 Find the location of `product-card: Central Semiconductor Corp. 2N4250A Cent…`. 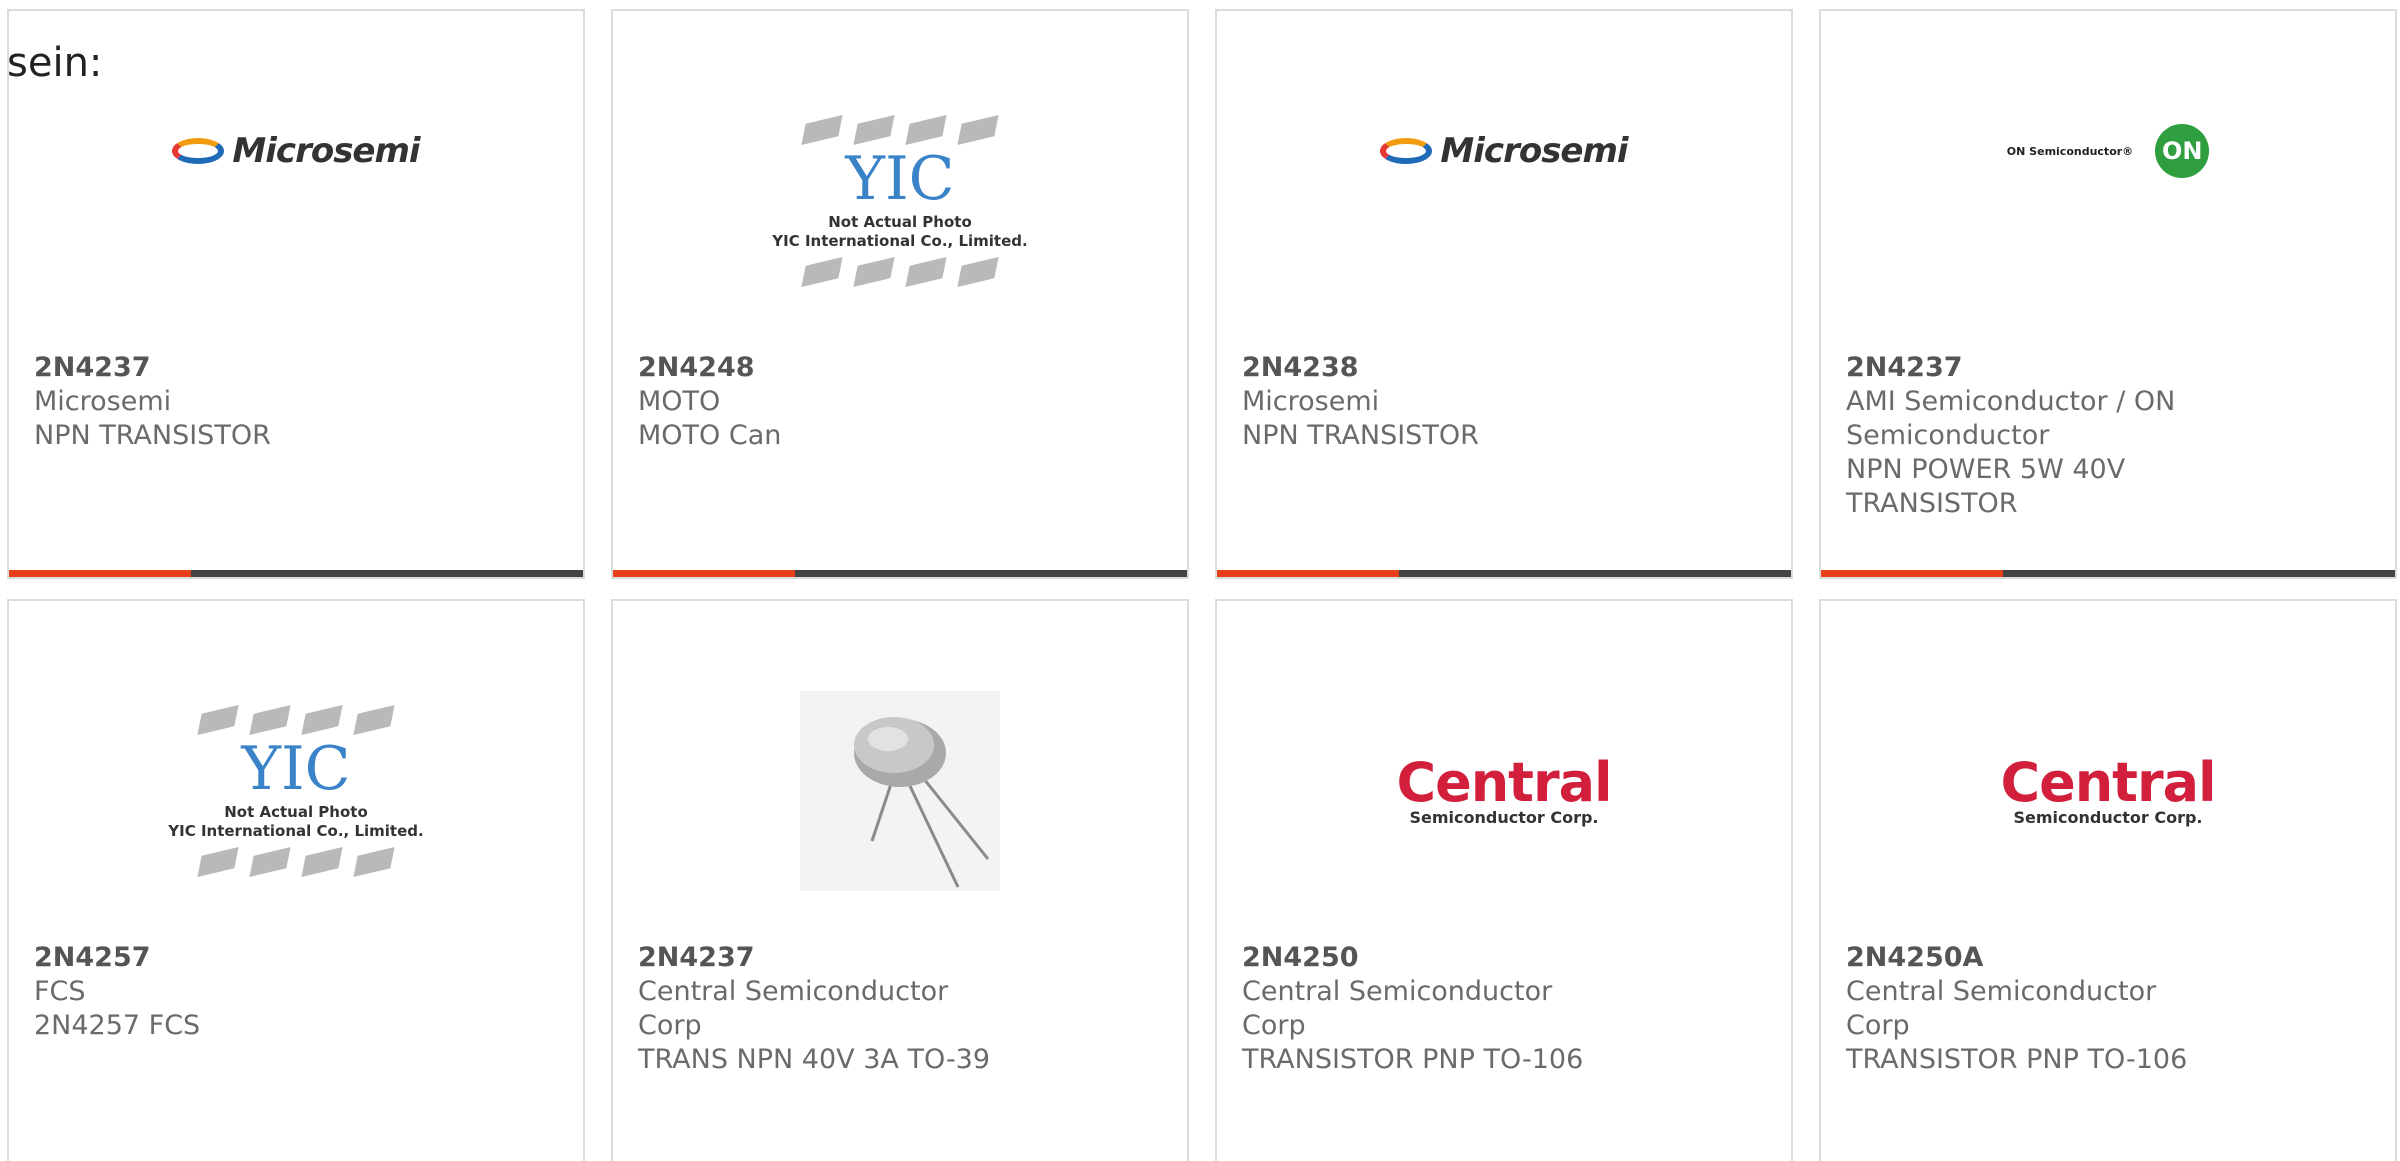

product-card: Central Semiconductor Corp. 2N4250A Cent… is located at coordinates (2108, 880).